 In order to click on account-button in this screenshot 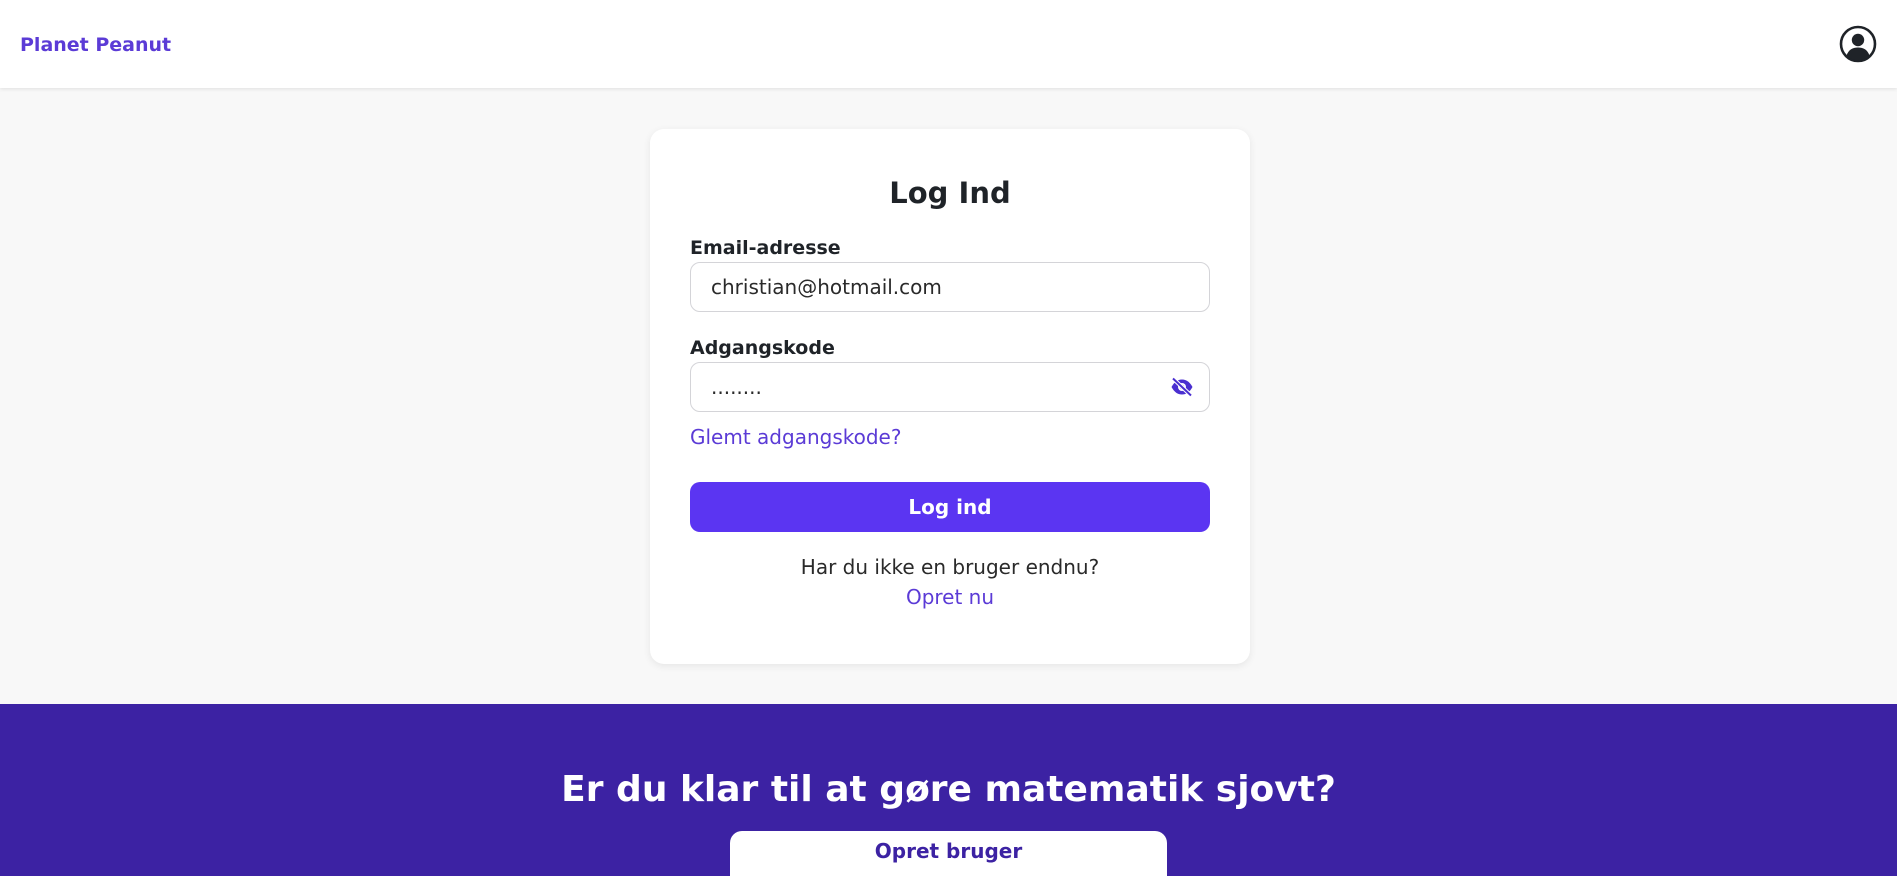, I will do `click(1858, 44)`.